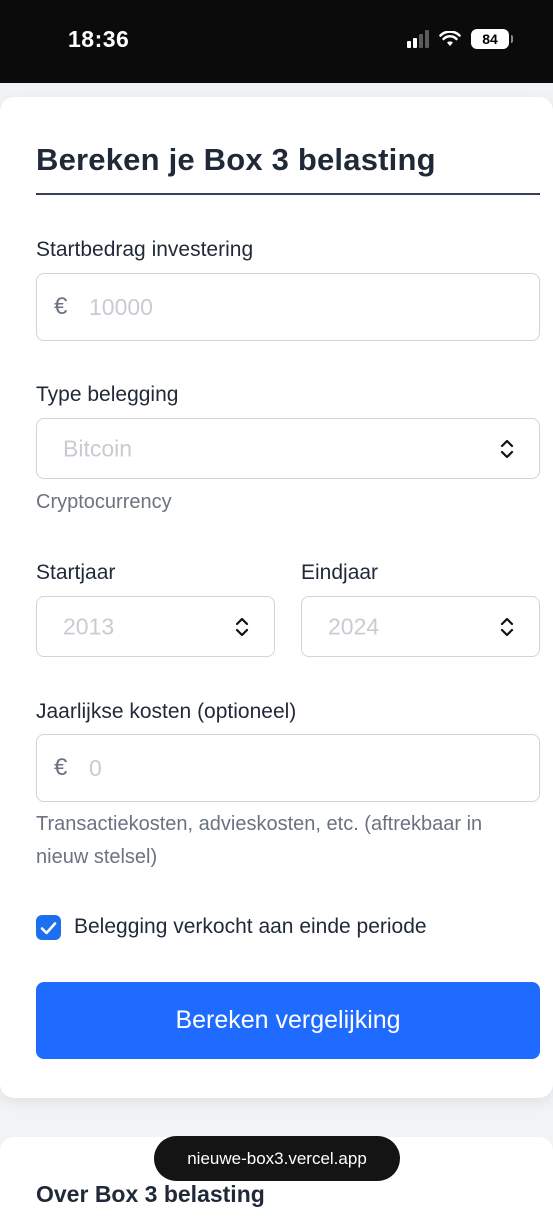  I want to click on browser-url-pill: nieuwe-box3.vercel.app, so click(277, 1158).